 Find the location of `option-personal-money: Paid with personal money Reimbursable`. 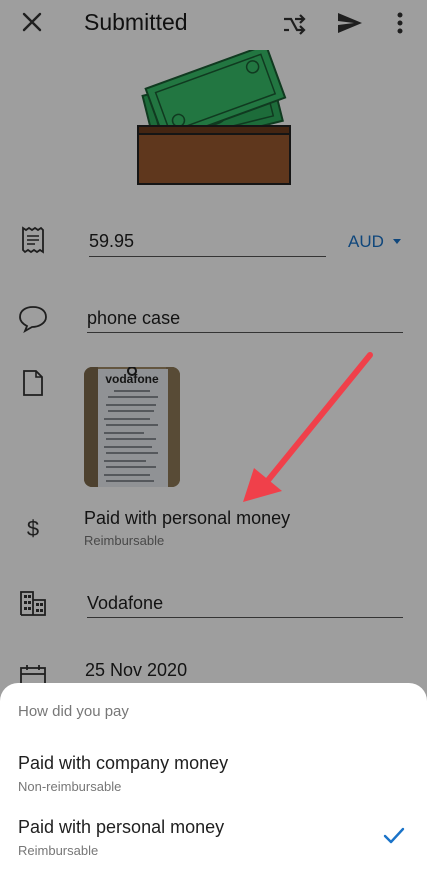

option-personal-money: Paid with personal money Reimbursable is located at coordinates (213, 846).